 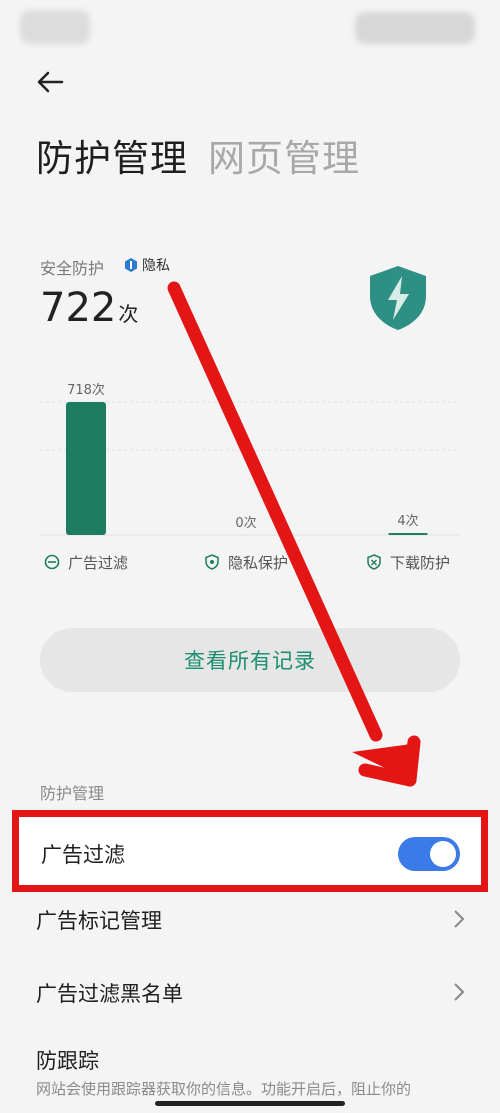 I want to click on chart-category-label: 广告过滤, so click(x=98, y=562).